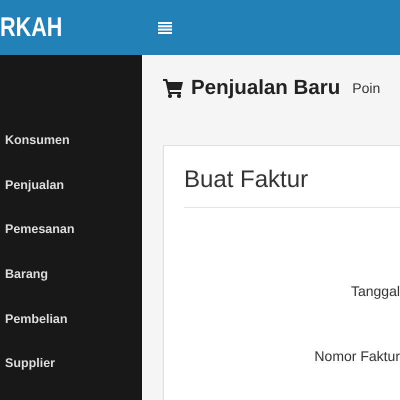 Image resolution: width=400 pixels, height=400 pixels. I want to click on menu-icon, so click(165, 28).